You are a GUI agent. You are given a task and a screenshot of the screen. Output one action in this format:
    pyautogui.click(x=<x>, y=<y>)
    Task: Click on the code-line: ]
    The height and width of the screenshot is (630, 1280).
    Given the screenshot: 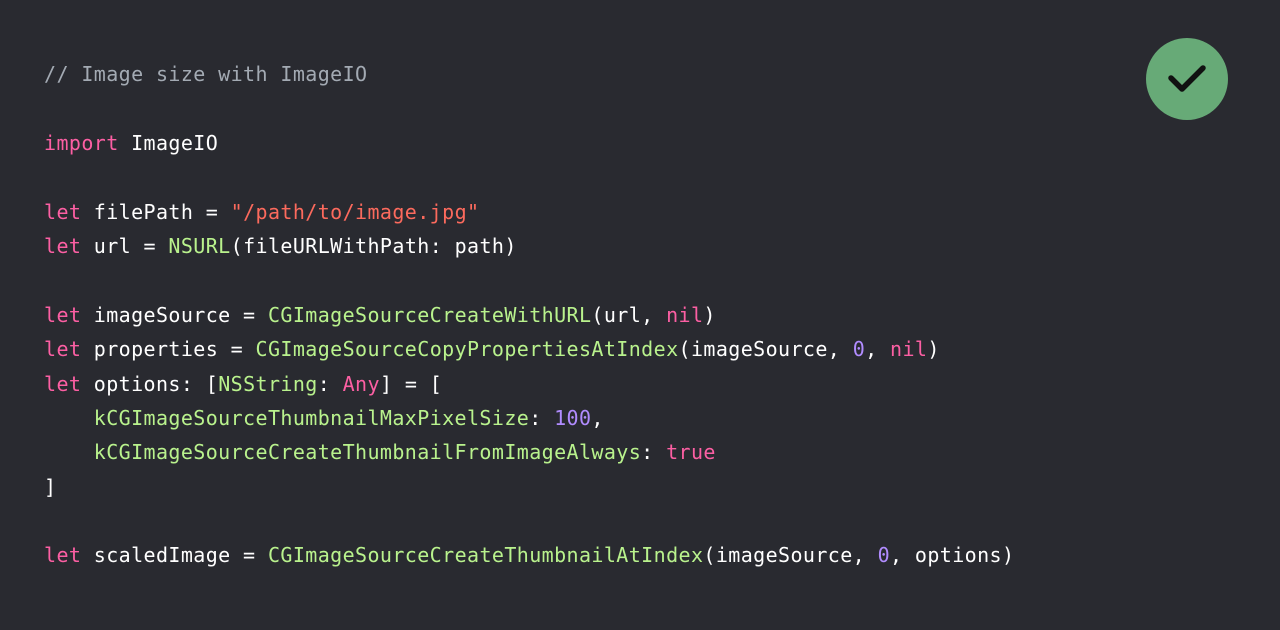 What is the action you would take?
    pyautogui.click(x=529, y=487)
    